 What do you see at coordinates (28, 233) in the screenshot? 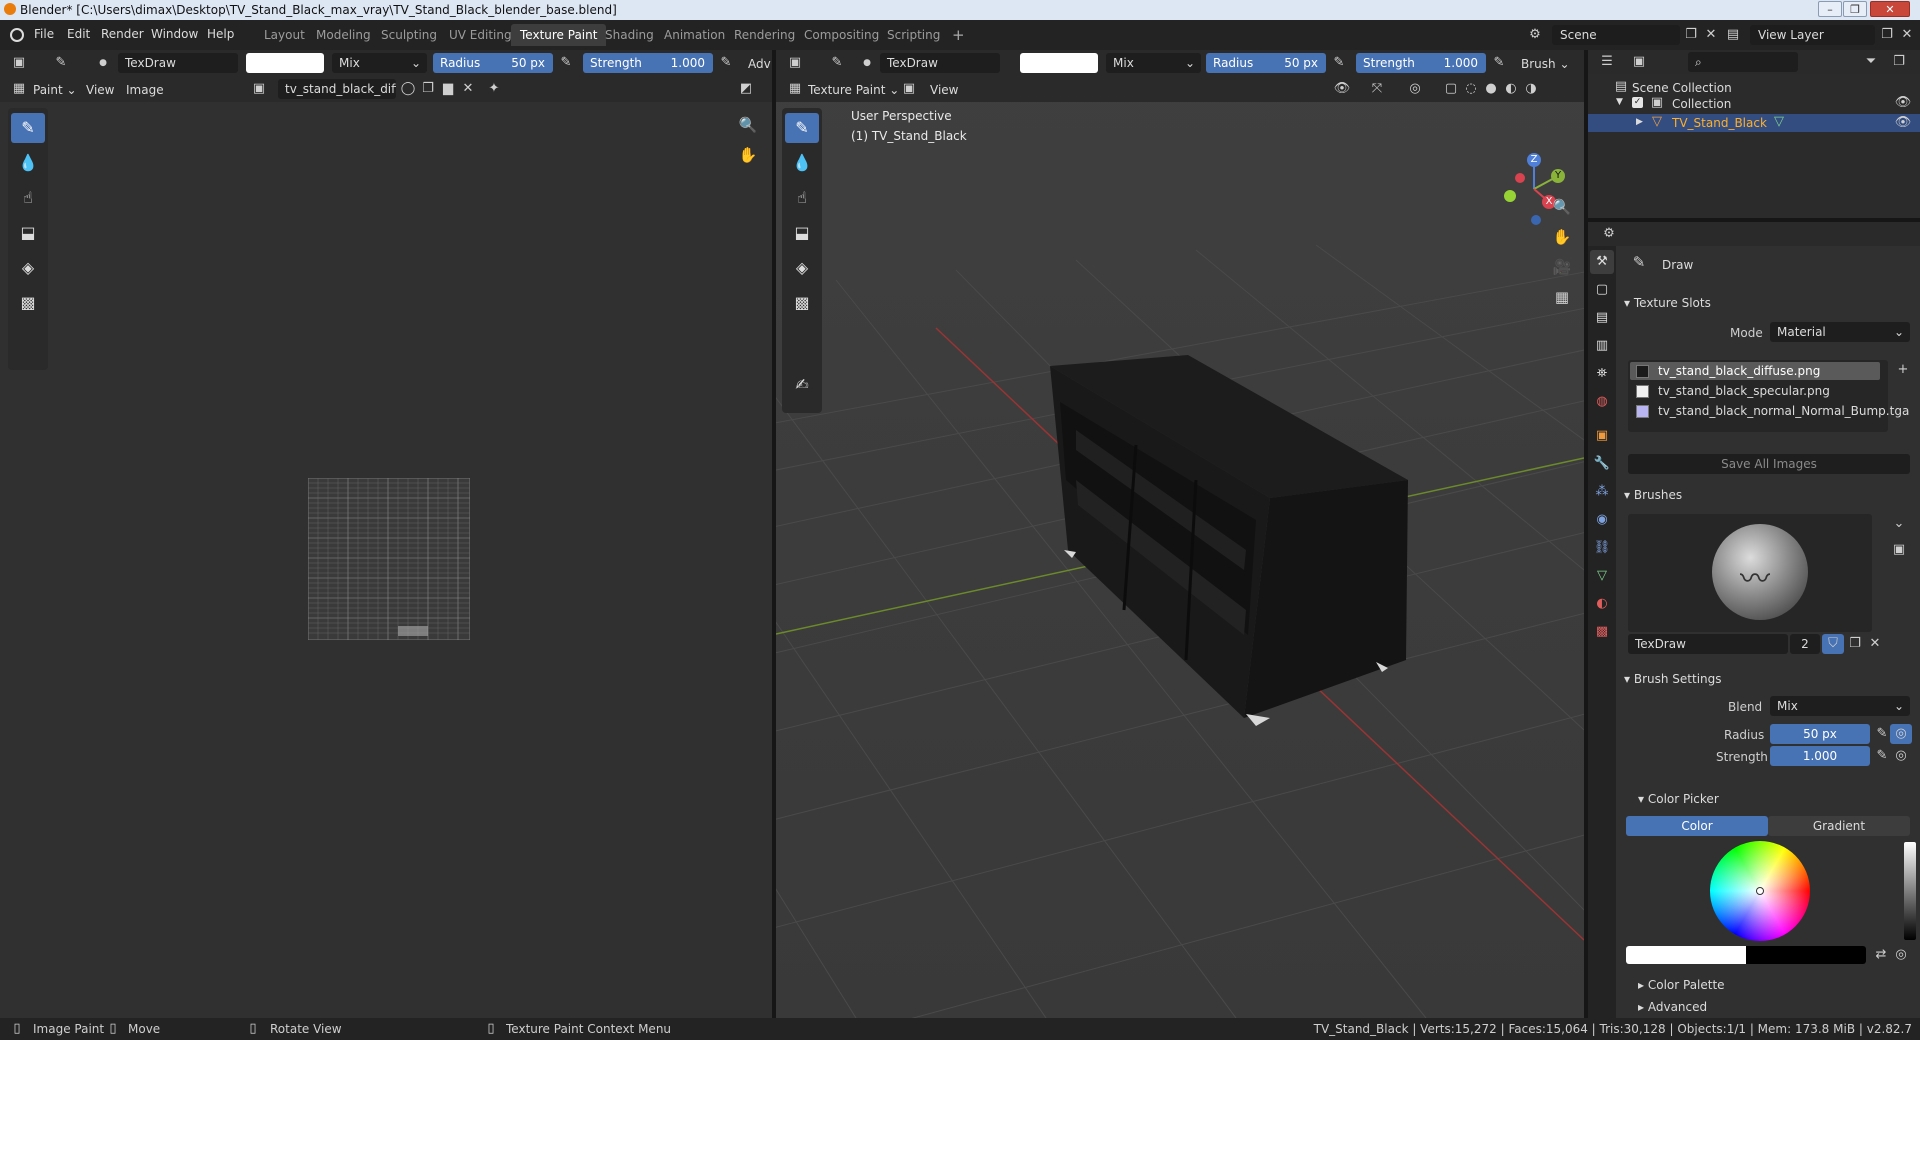
I see `clone-tool-icon: ⬓` at bounding box center [28, 233].